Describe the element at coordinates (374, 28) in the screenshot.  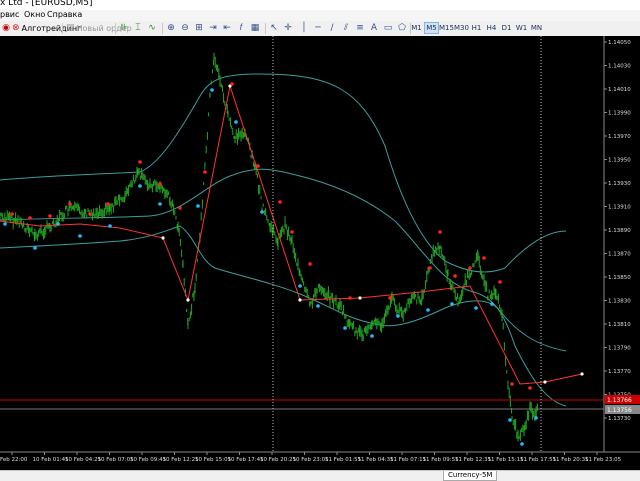
I see `text-icon: A` at that location.